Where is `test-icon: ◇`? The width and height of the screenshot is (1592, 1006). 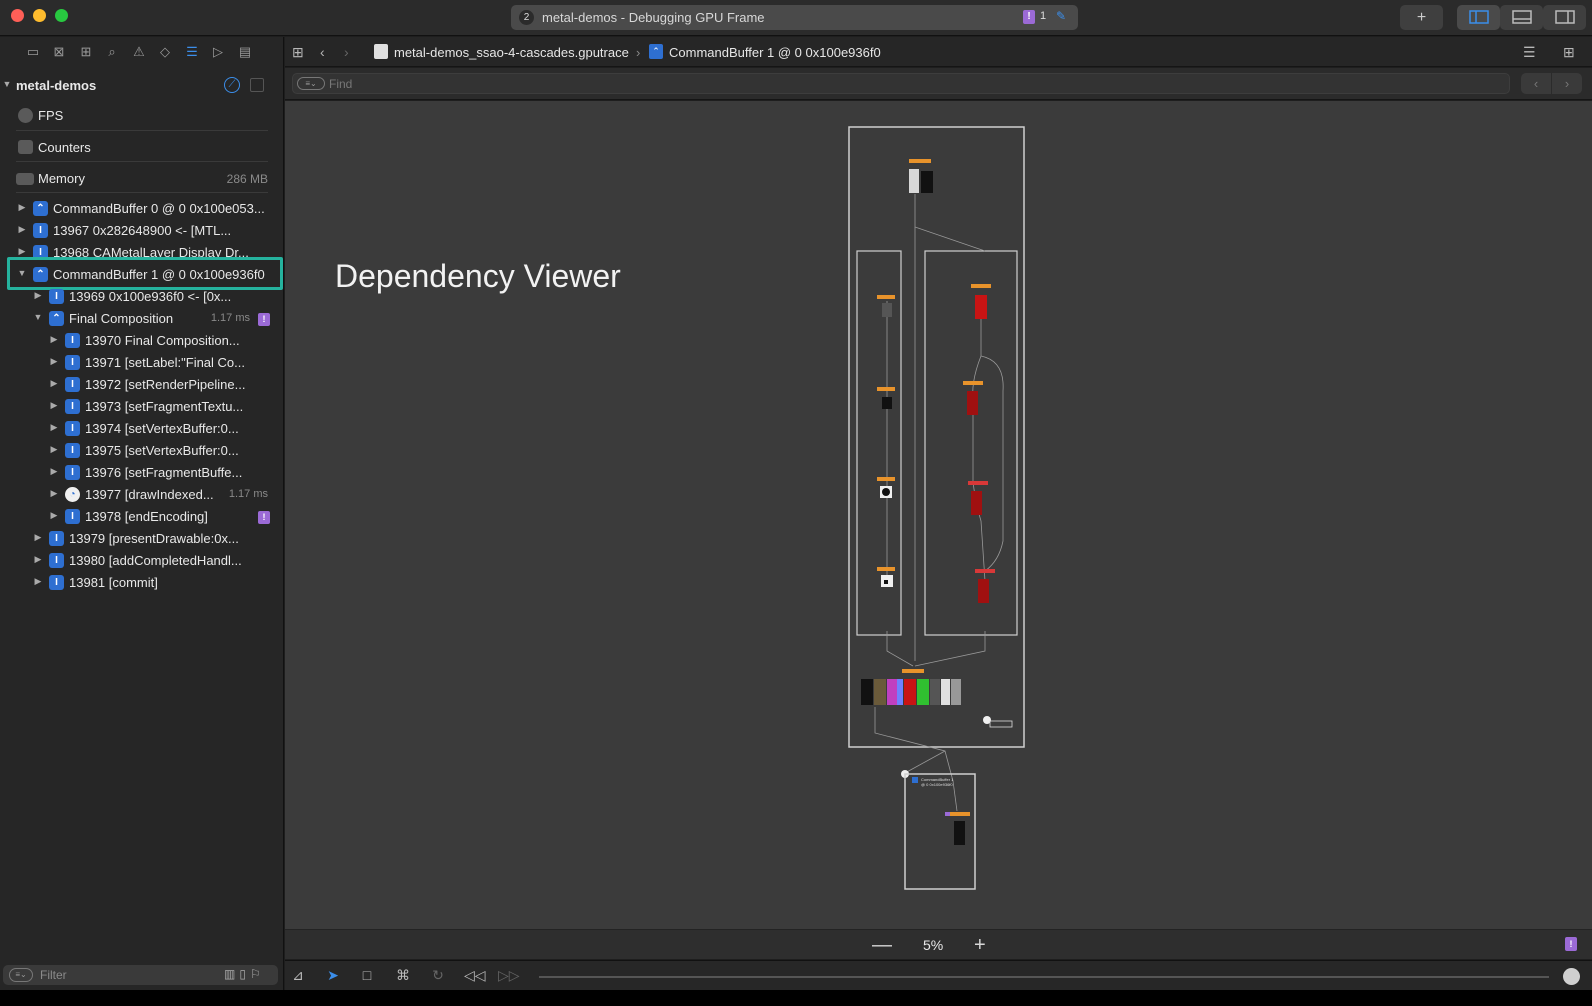
test-icon: ◇ is located at coordinates (165, 52).